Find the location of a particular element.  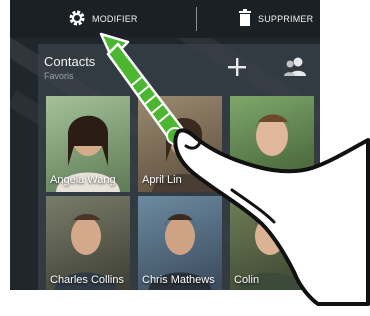

people-button is located at coordinates (295, 67).